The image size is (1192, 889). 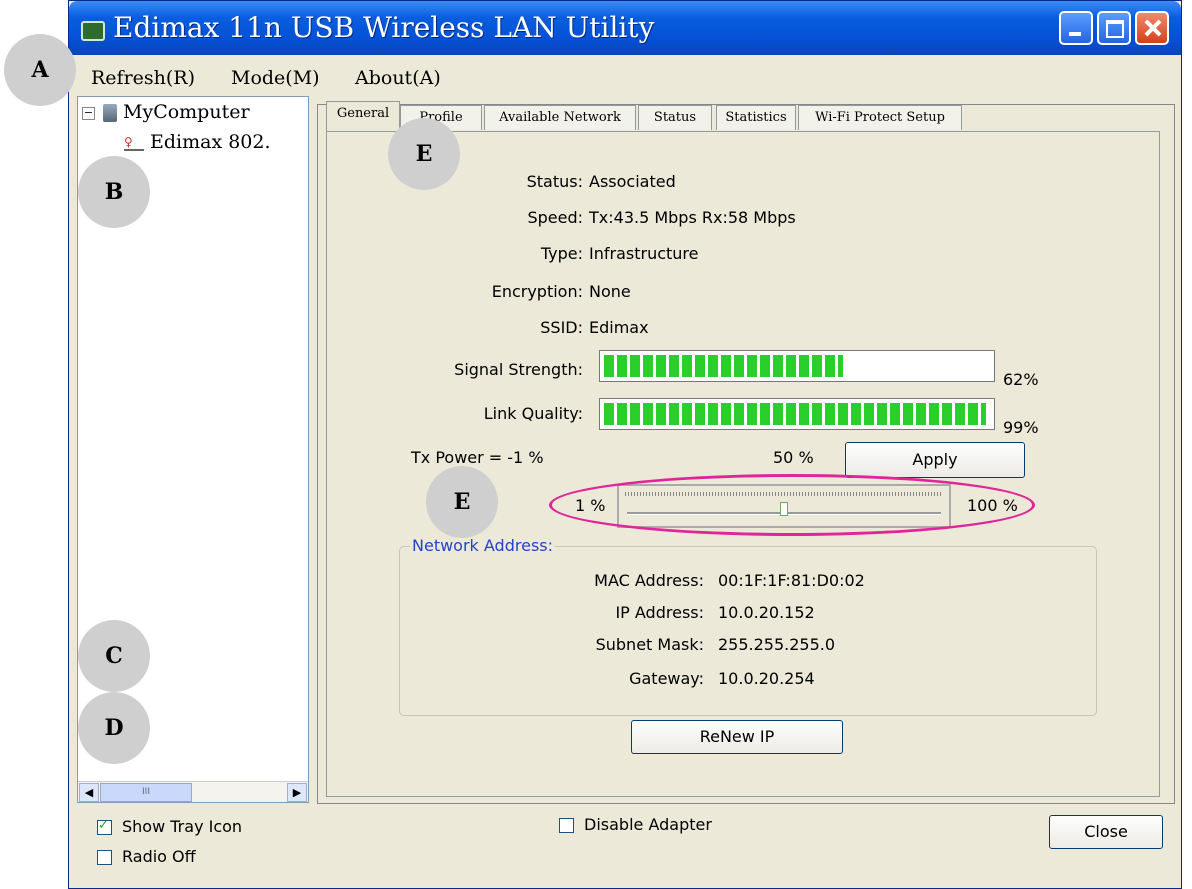 I want to click on radio-off-label: Radio Off, so click(x=159, y=856).